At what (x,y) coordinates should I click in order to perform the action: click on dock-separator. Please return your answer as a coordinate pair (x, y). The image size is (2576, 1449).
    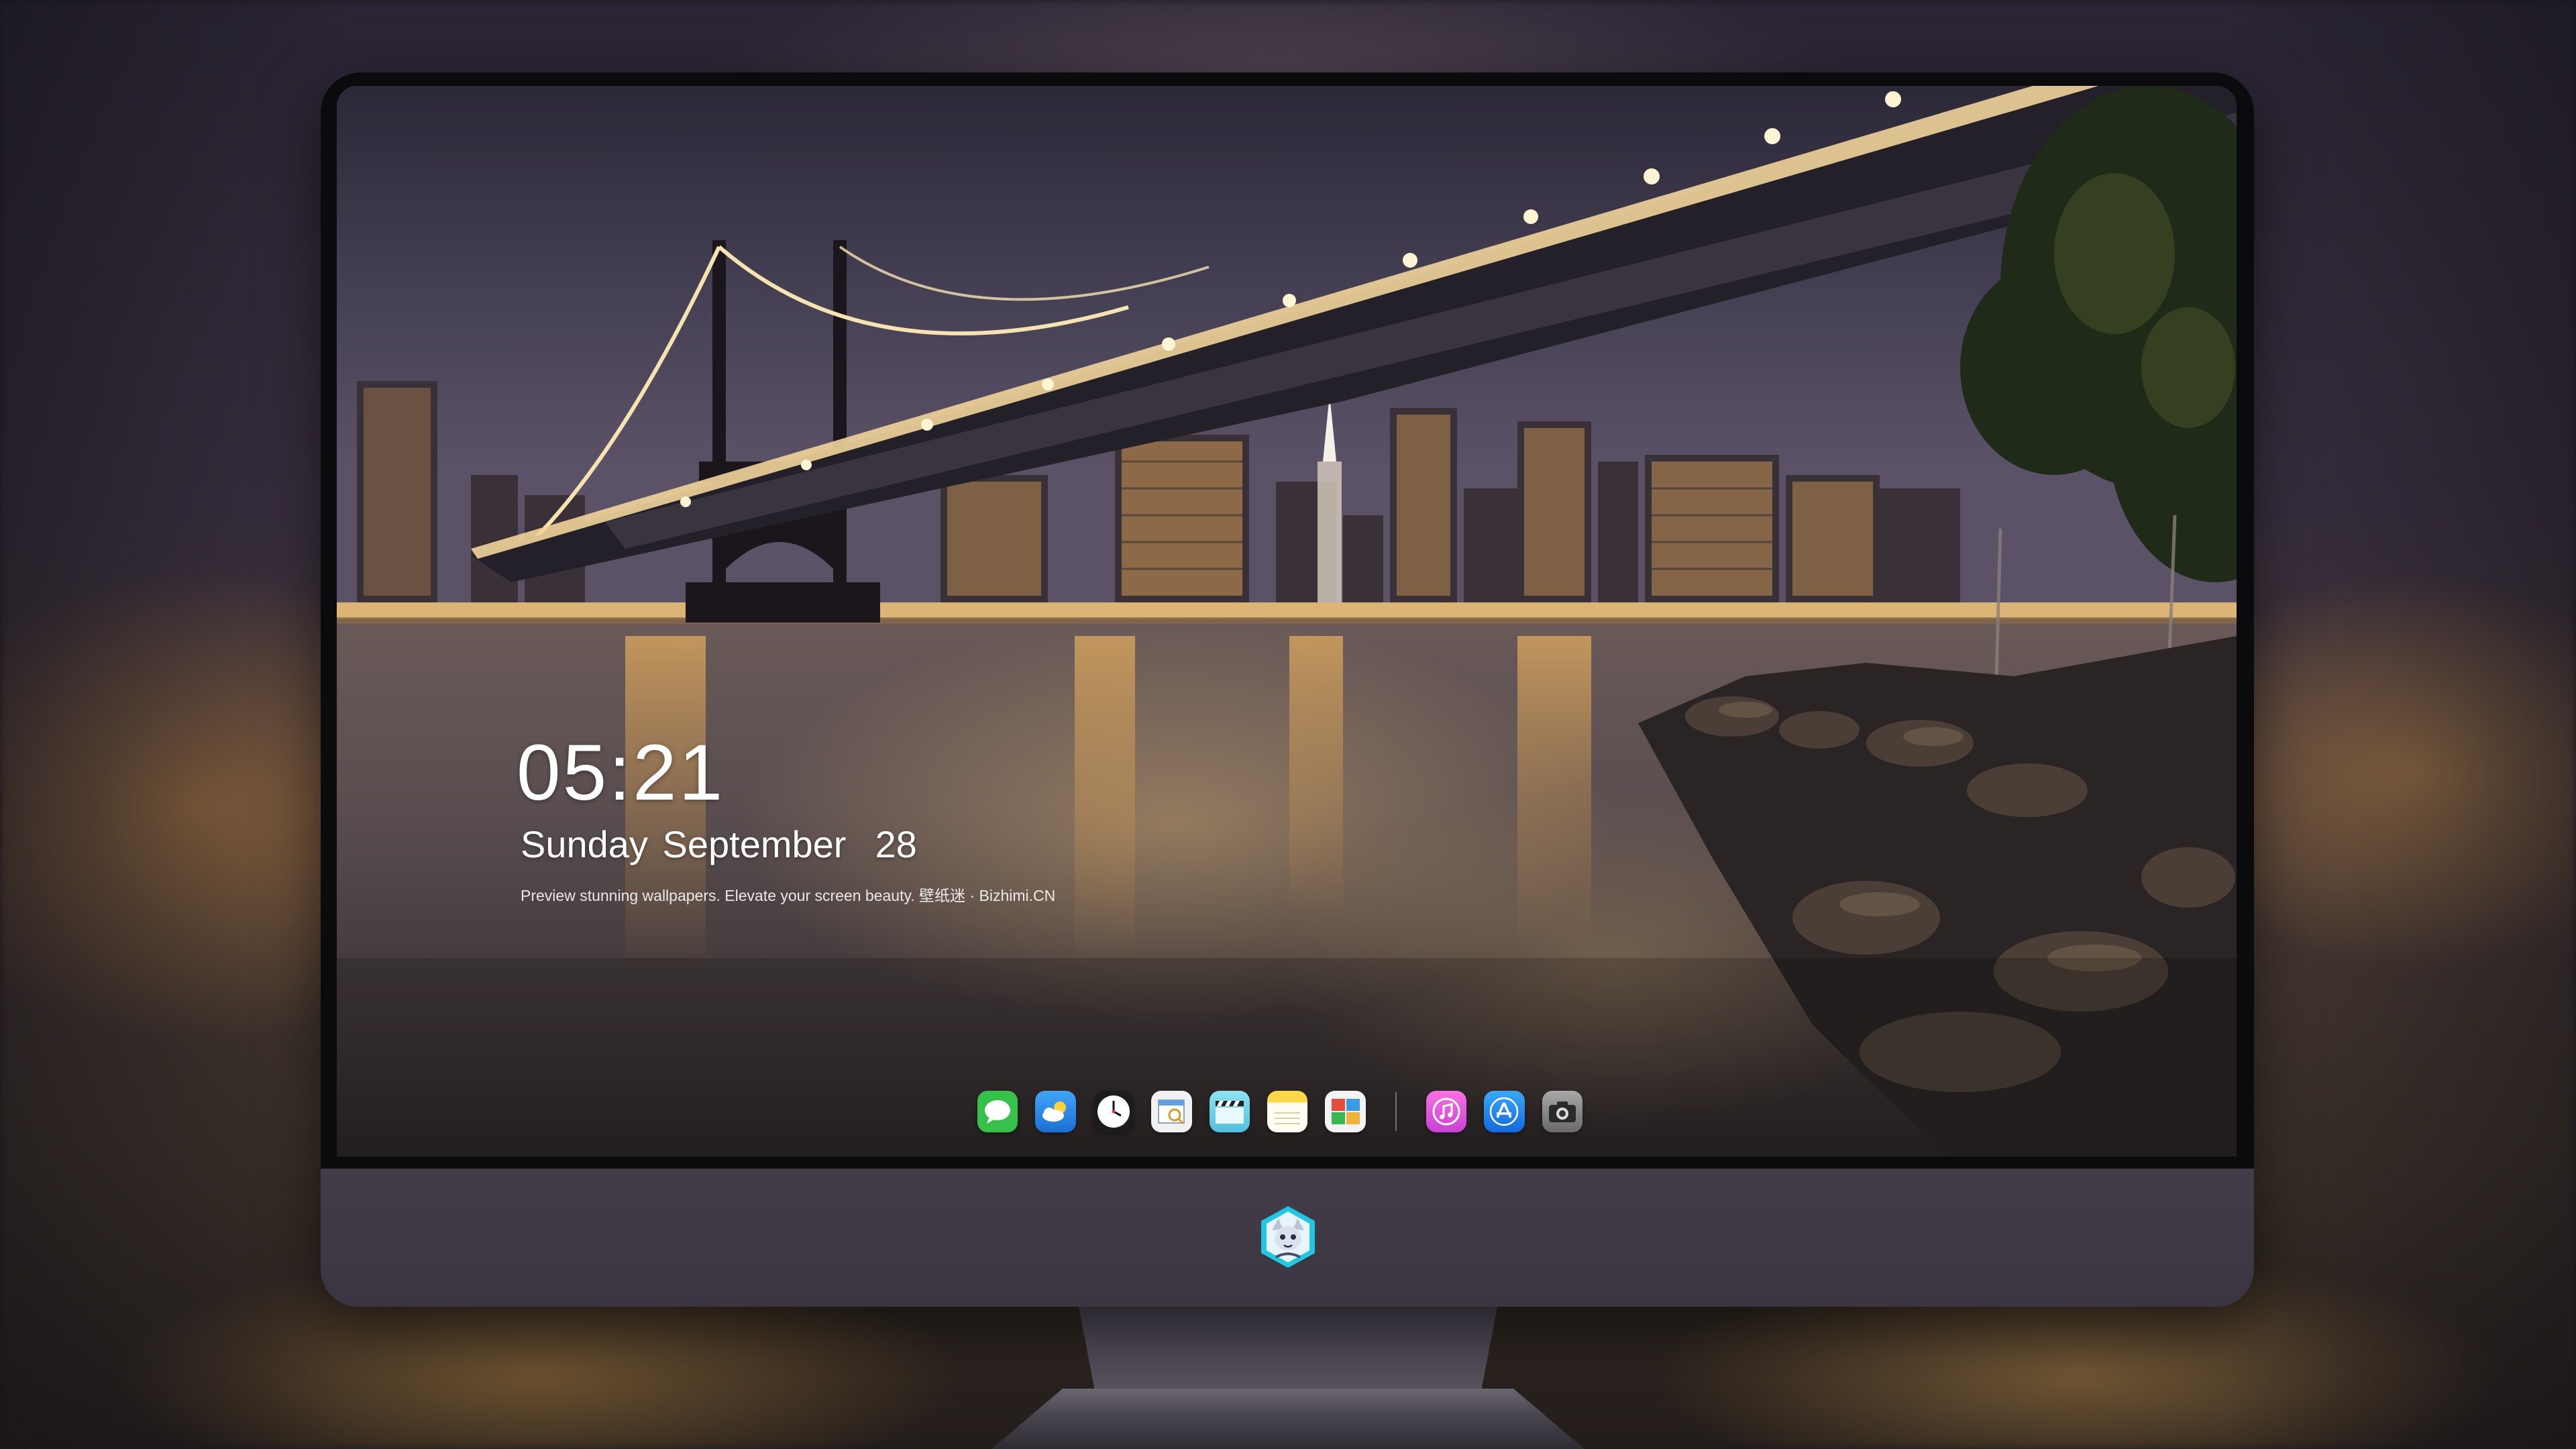
    Looking at the image, I should click on (1396, 1111).